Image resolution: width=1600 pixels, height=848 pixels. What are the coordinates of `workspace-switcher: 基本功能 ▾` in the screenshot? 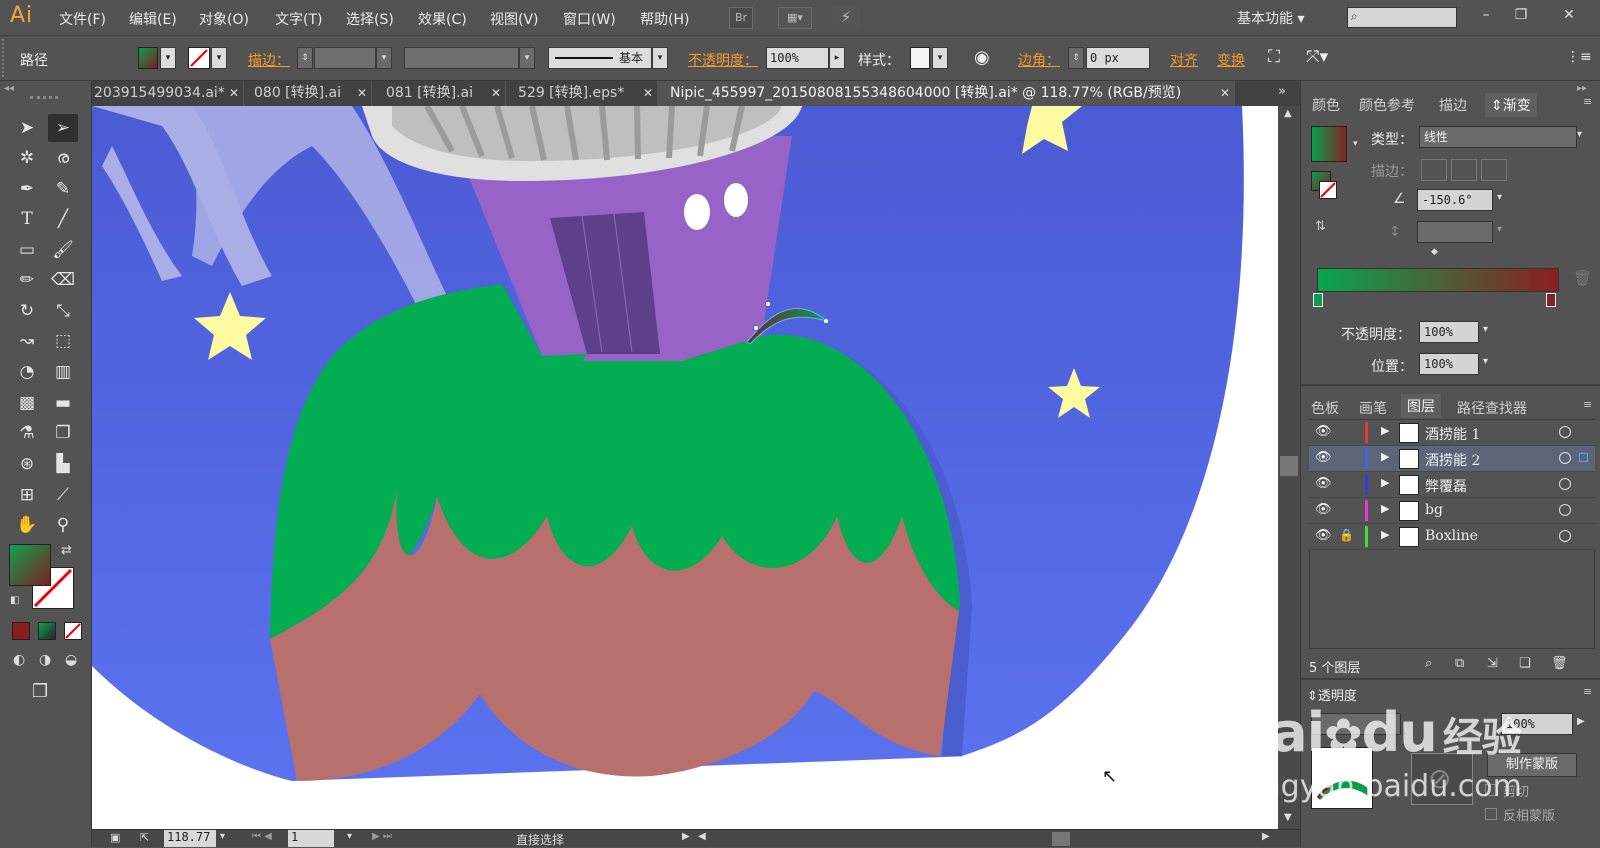 It's located at (1270, 18).